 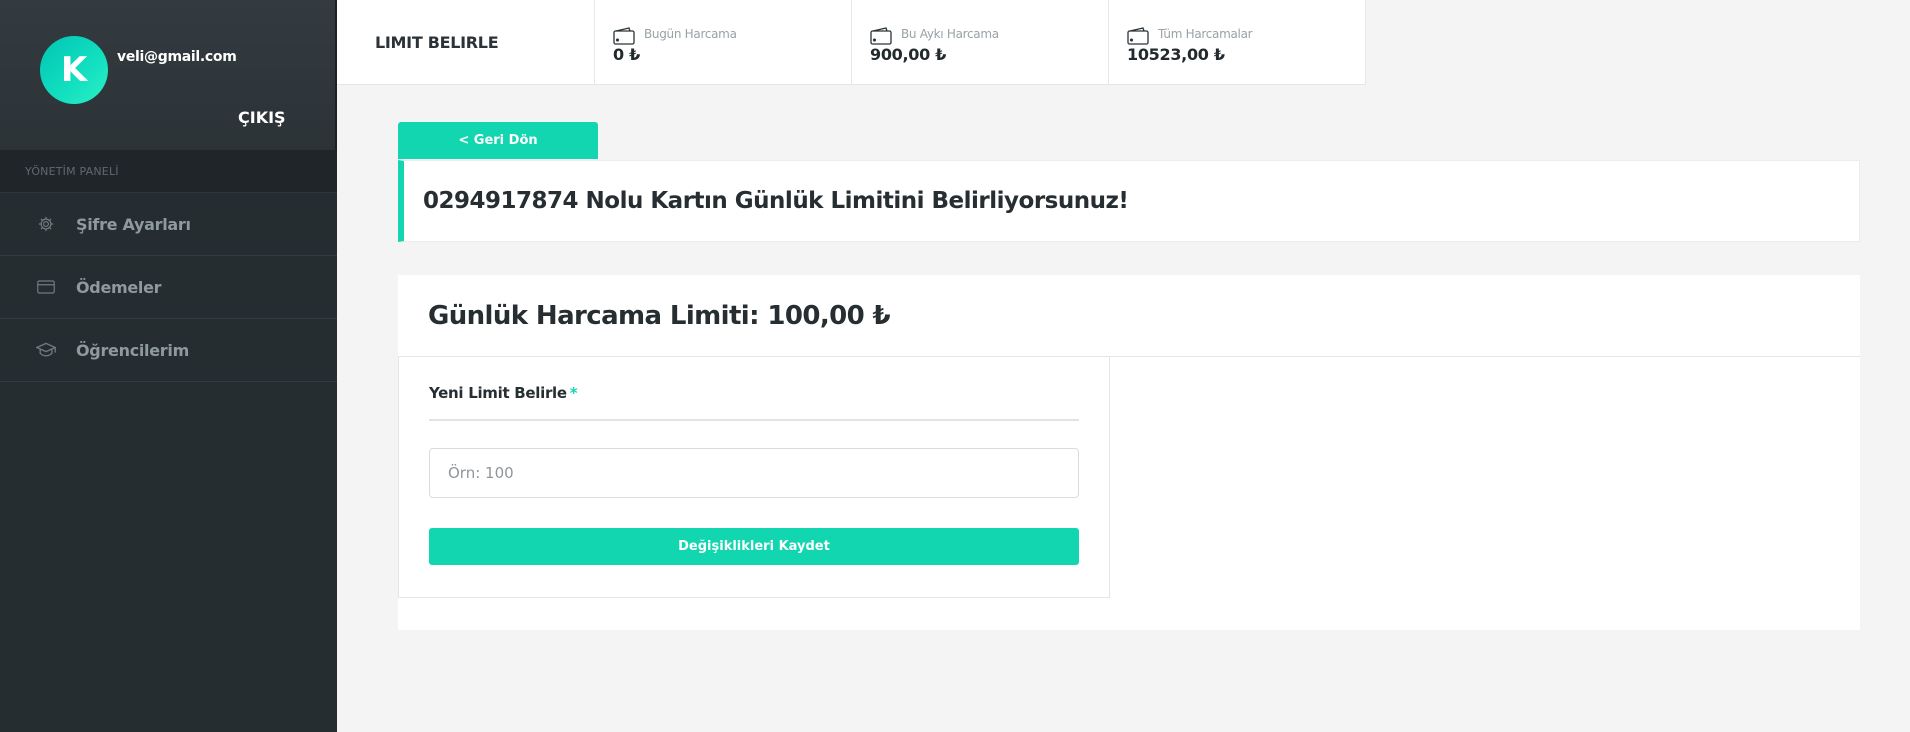 I want to click on back-button: < Geri Dön, so click(x=498, y=140).